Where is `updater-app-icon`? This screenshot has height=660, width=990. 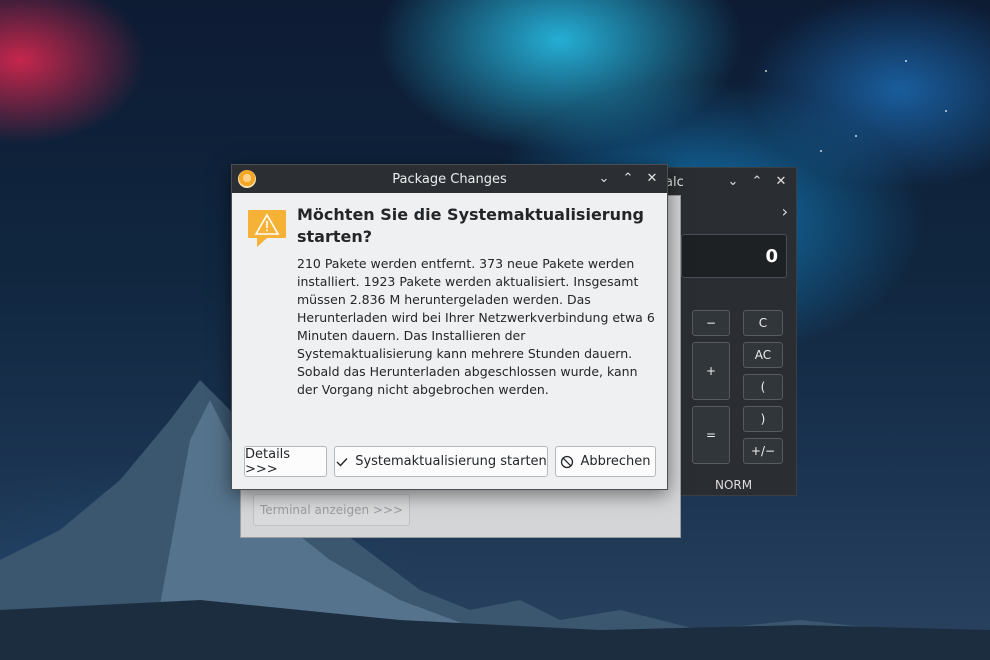
updater-app-icon is located at coordinates (247, 179).